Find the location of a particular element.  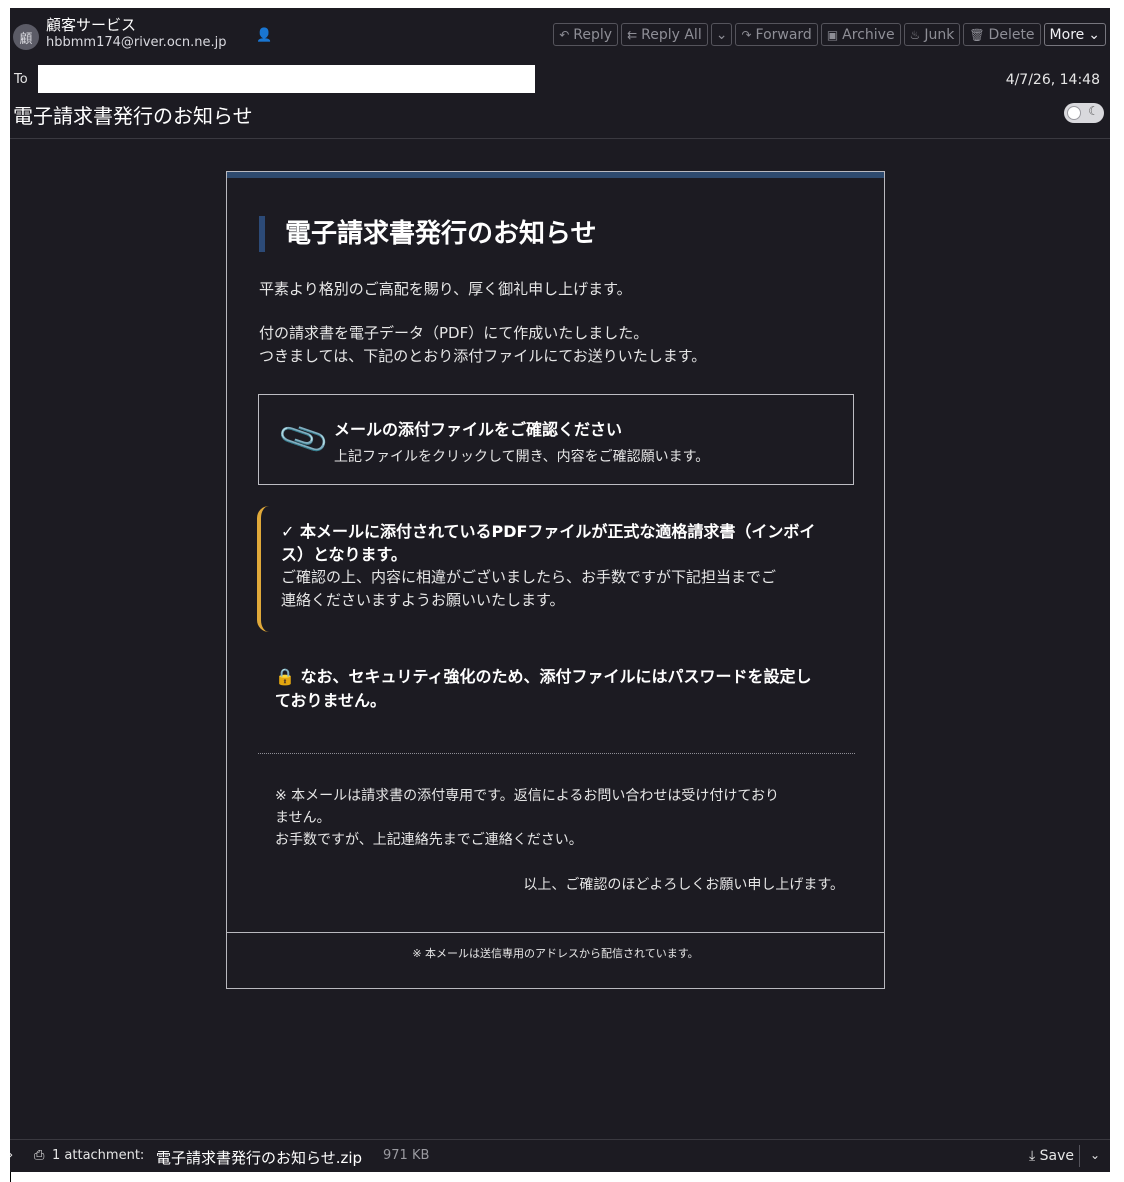

delete-button: 🗑 Delete is located at coordinates (1002, 34).